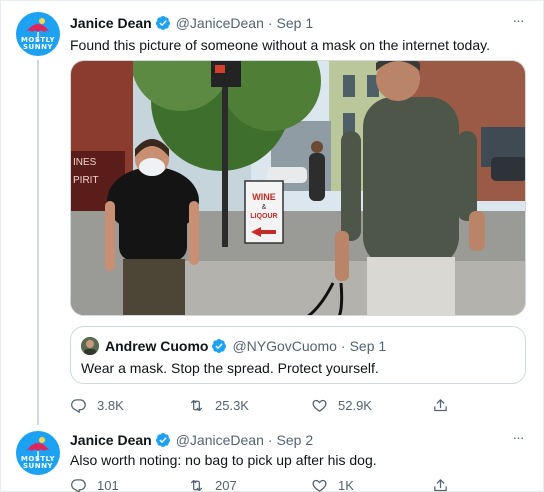 The height and width of the screenshot is (492, 544). Describe the element at coordinates (295, 440) in the screenshot. I see `timestamp: Sep 2` at that location.